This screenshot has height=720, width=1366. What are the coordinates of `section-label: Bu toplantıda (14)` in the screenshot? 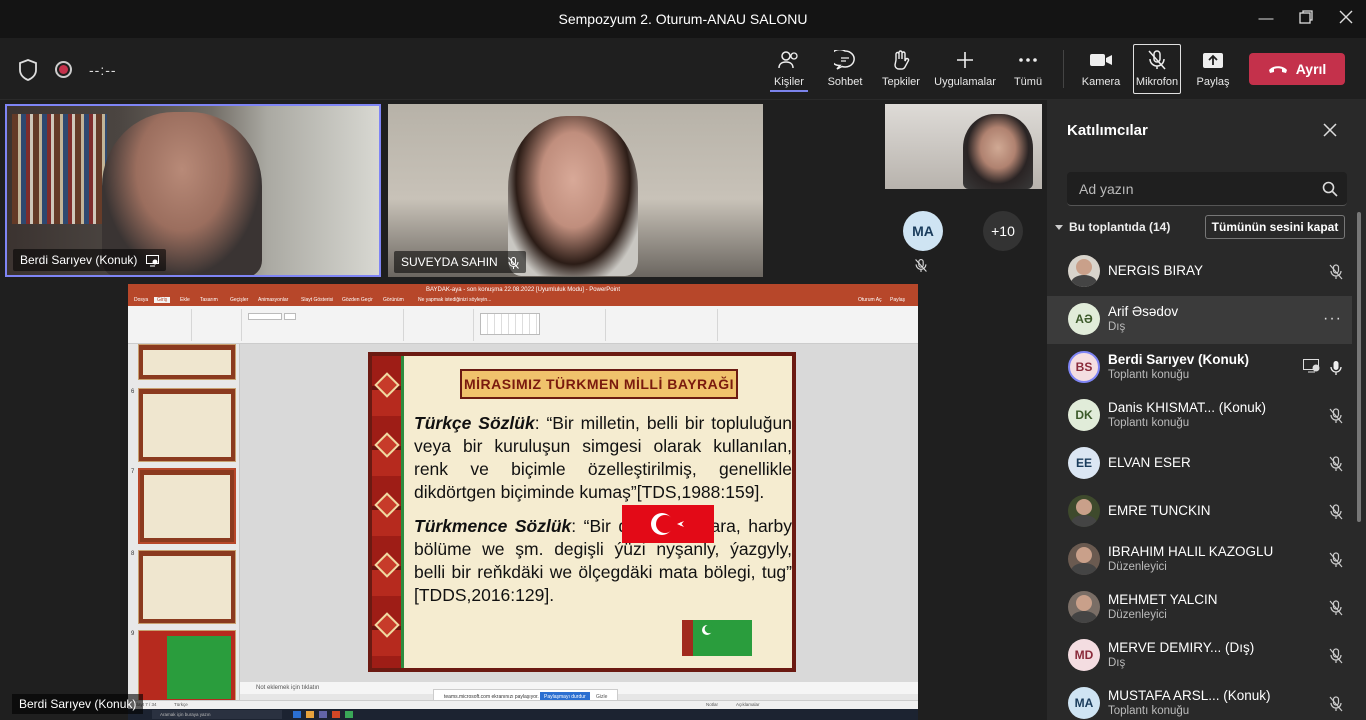 It's located at (1120, 227).